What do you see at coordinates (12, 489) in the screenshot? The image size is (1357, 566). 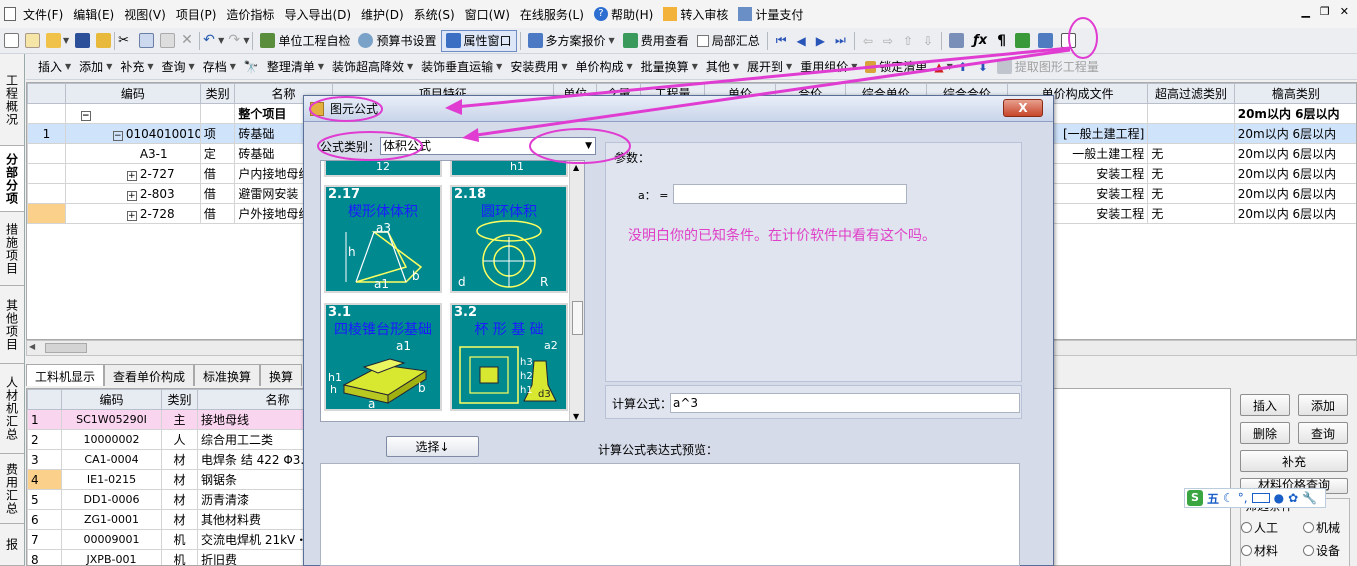 I see `tab-cost-summary: 费用汇总` at bounding box center [12, 489].